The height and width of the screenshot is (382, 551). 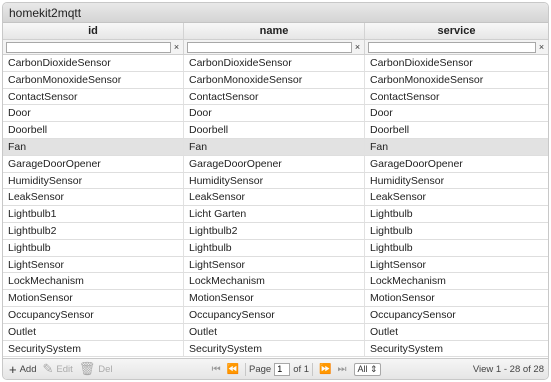 I want to click on del-label: Del, so click(x=105, y=369).